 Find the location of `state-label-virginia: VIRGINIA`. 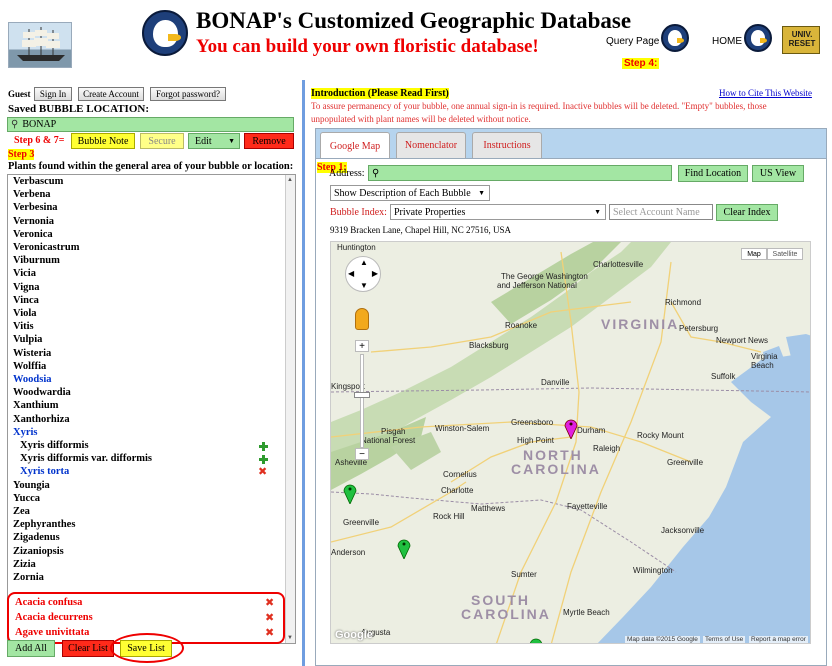

state-label-virginia: VIRGINIA is located at coordinates (640, 324).